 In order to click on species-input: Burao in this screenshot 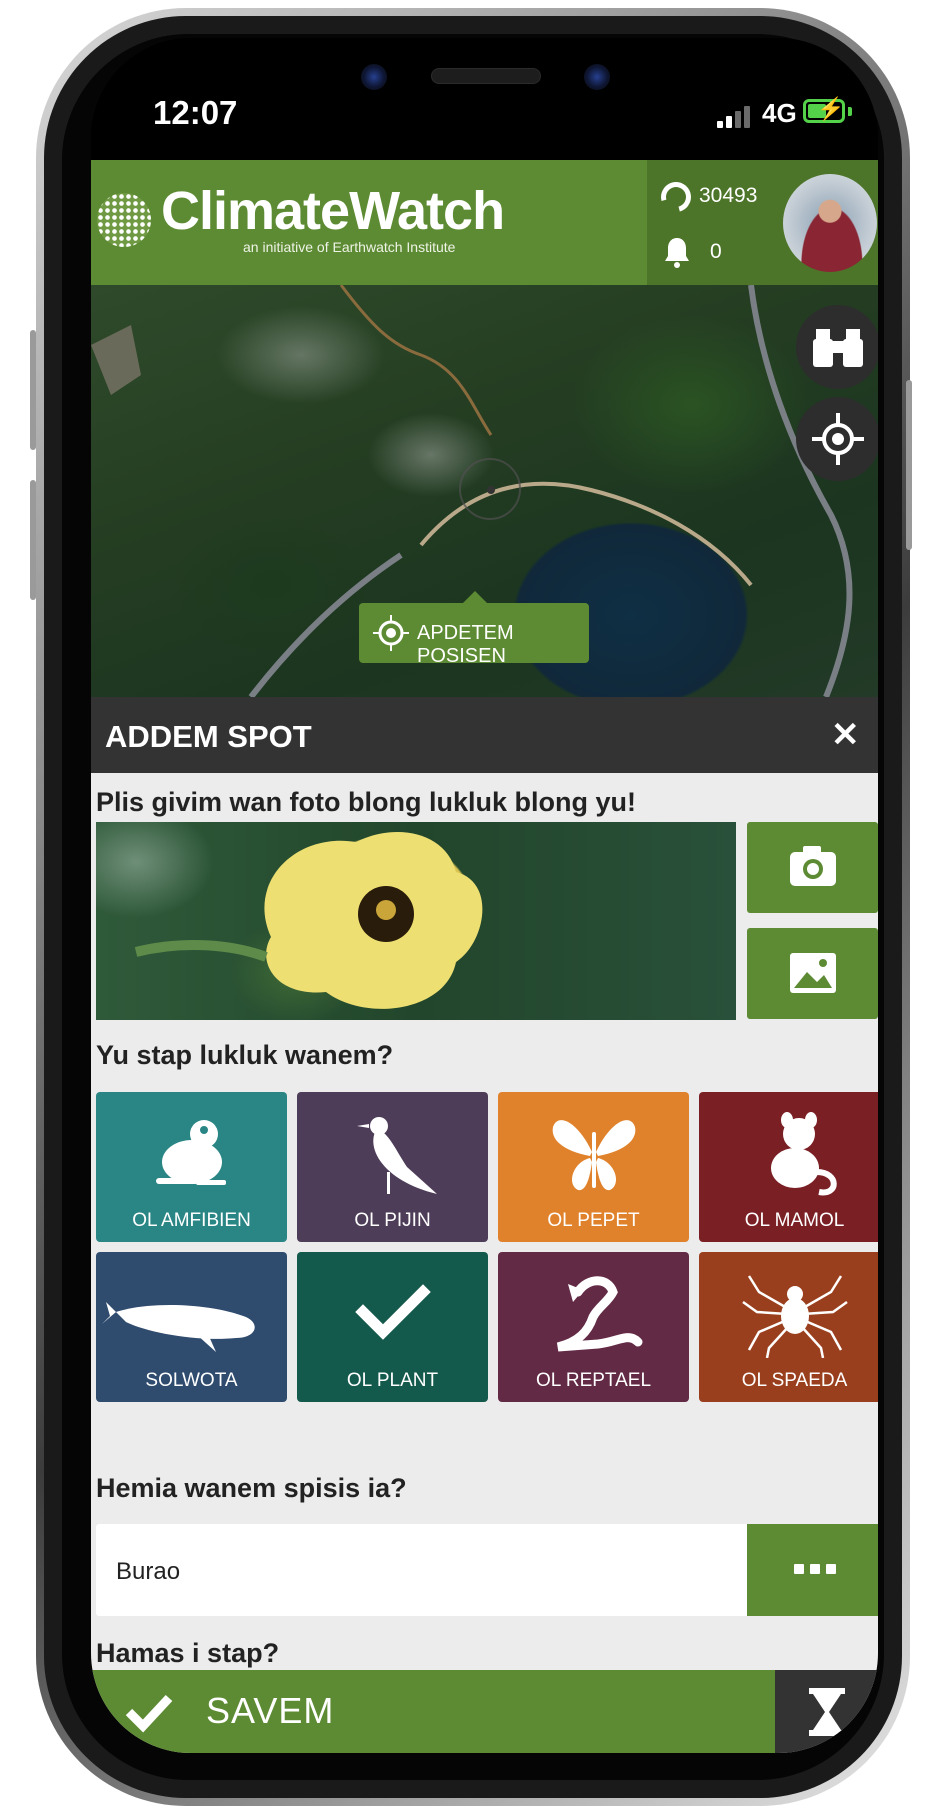, I will do `click(421, 1570)`.